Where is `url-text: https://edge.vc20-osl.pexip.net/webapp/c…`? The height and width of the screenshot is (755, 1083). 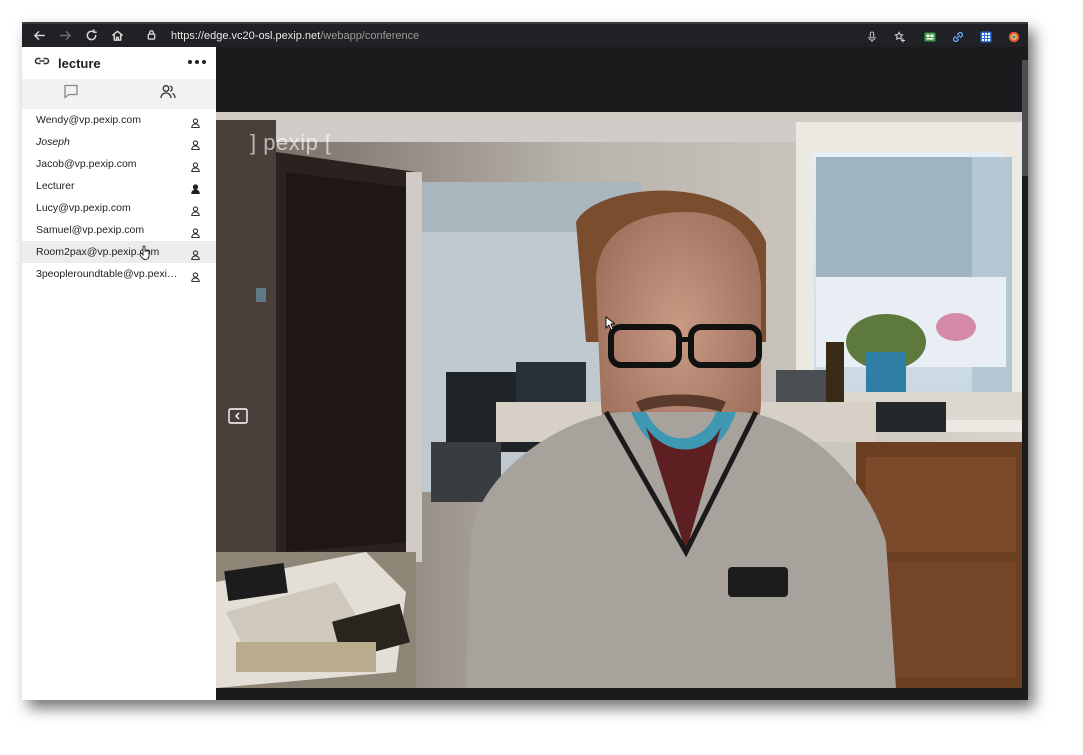
url-text: https://edge.vc20-osl.pexip.net/webapp/c… is located at coordinates (295, 36).